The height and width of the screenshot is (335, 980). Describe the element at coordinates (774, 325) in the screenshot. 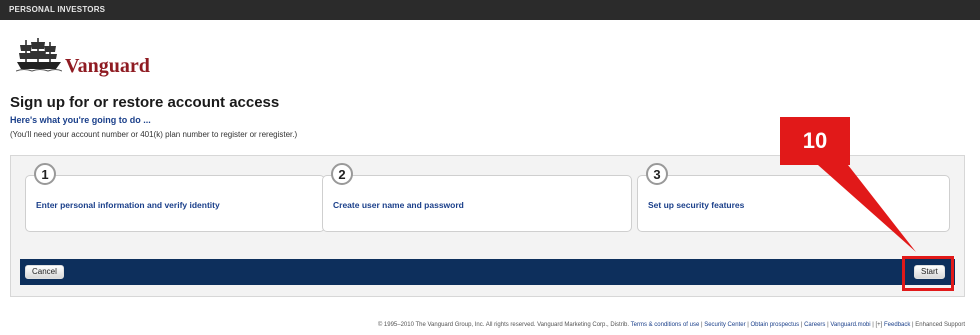

I see `footer-link-prospectus: Obtain prospectus` at that location.